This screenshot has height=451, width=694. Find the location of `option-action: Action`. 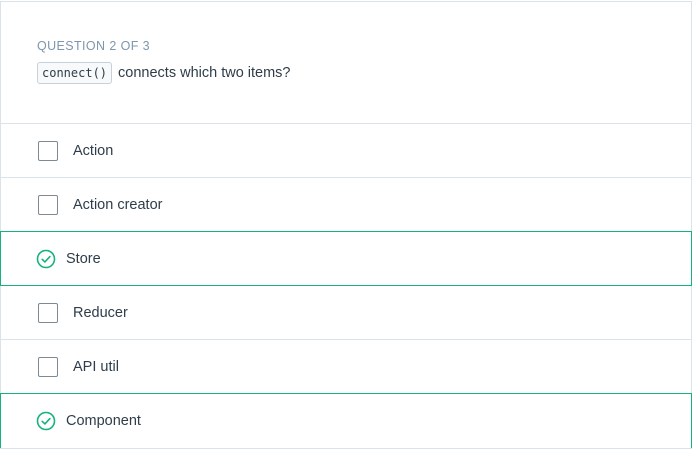

option-action: Action is located at coordinates (346, 151).